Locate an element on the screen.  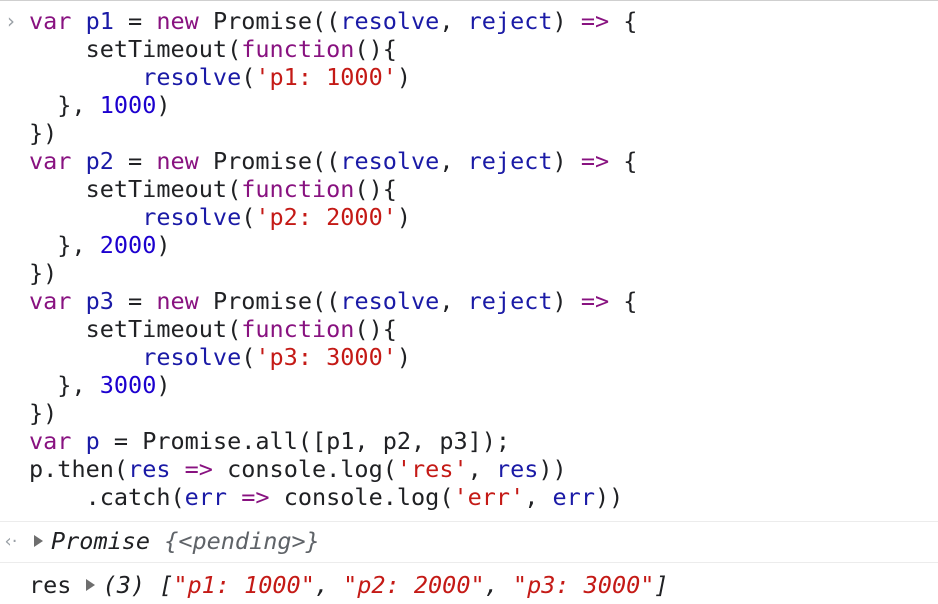
code-token: ( is located at coordinates (248, 217).